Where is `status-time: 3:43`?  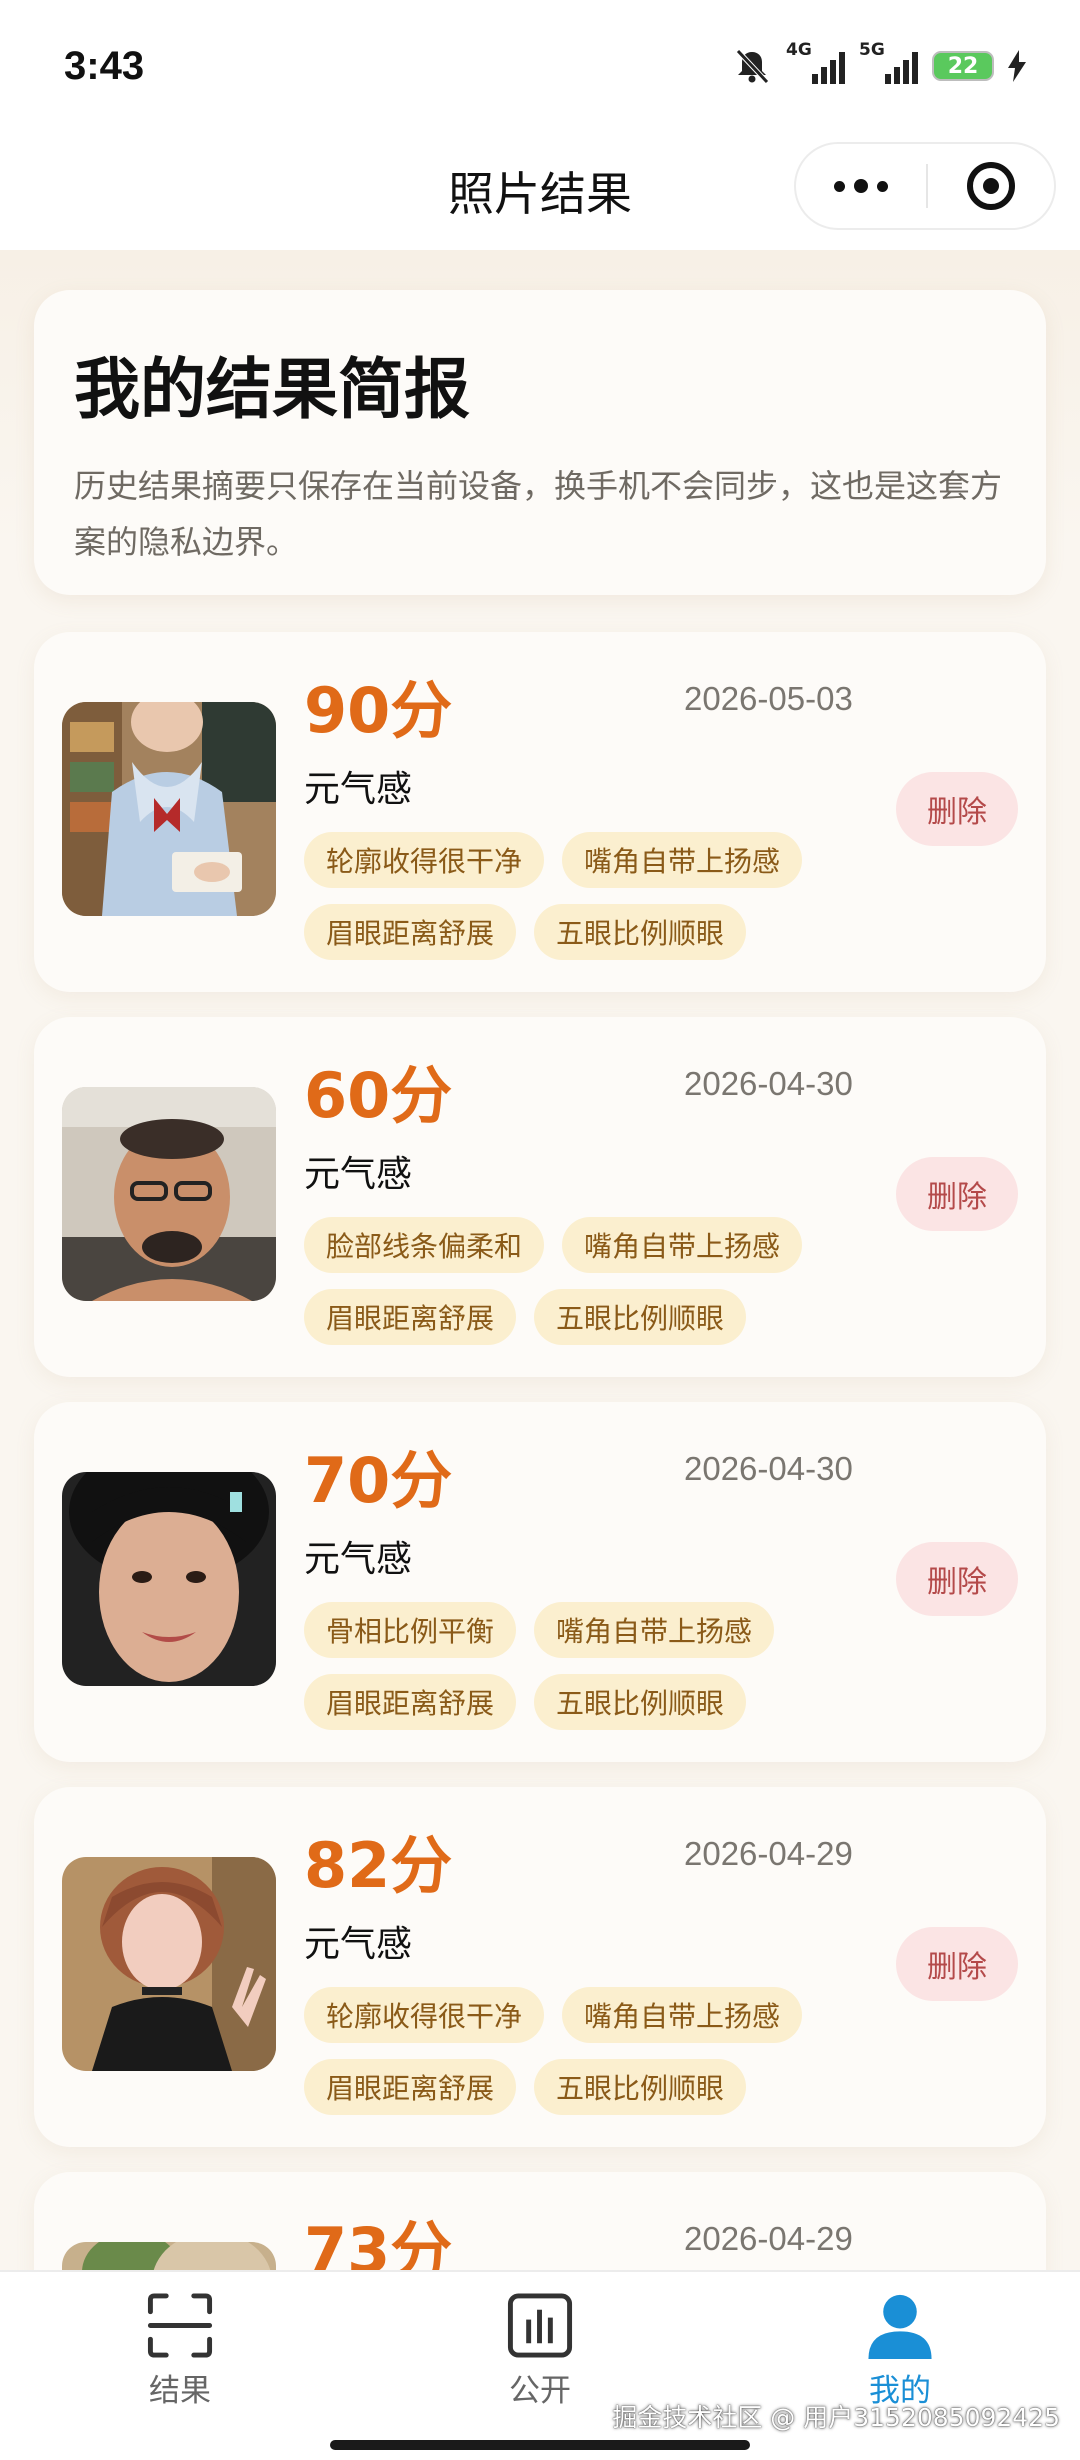
status-time: 3:43 is located at coordinates (104, 66).